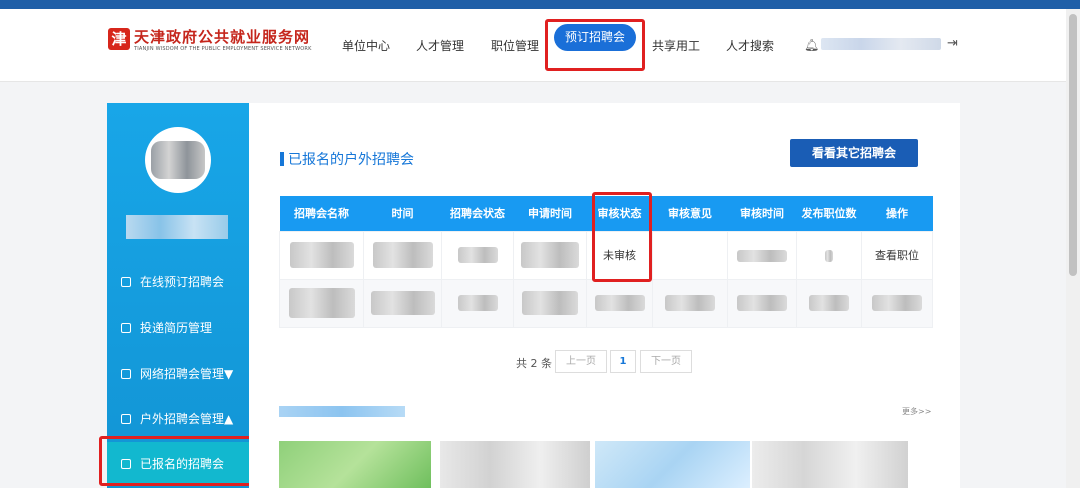 The image size is (1080, 488). What do you see at coordinates (178, 160) in the screenshot?
I see `avatar-image-blurred` at bounding box center [178, 160].